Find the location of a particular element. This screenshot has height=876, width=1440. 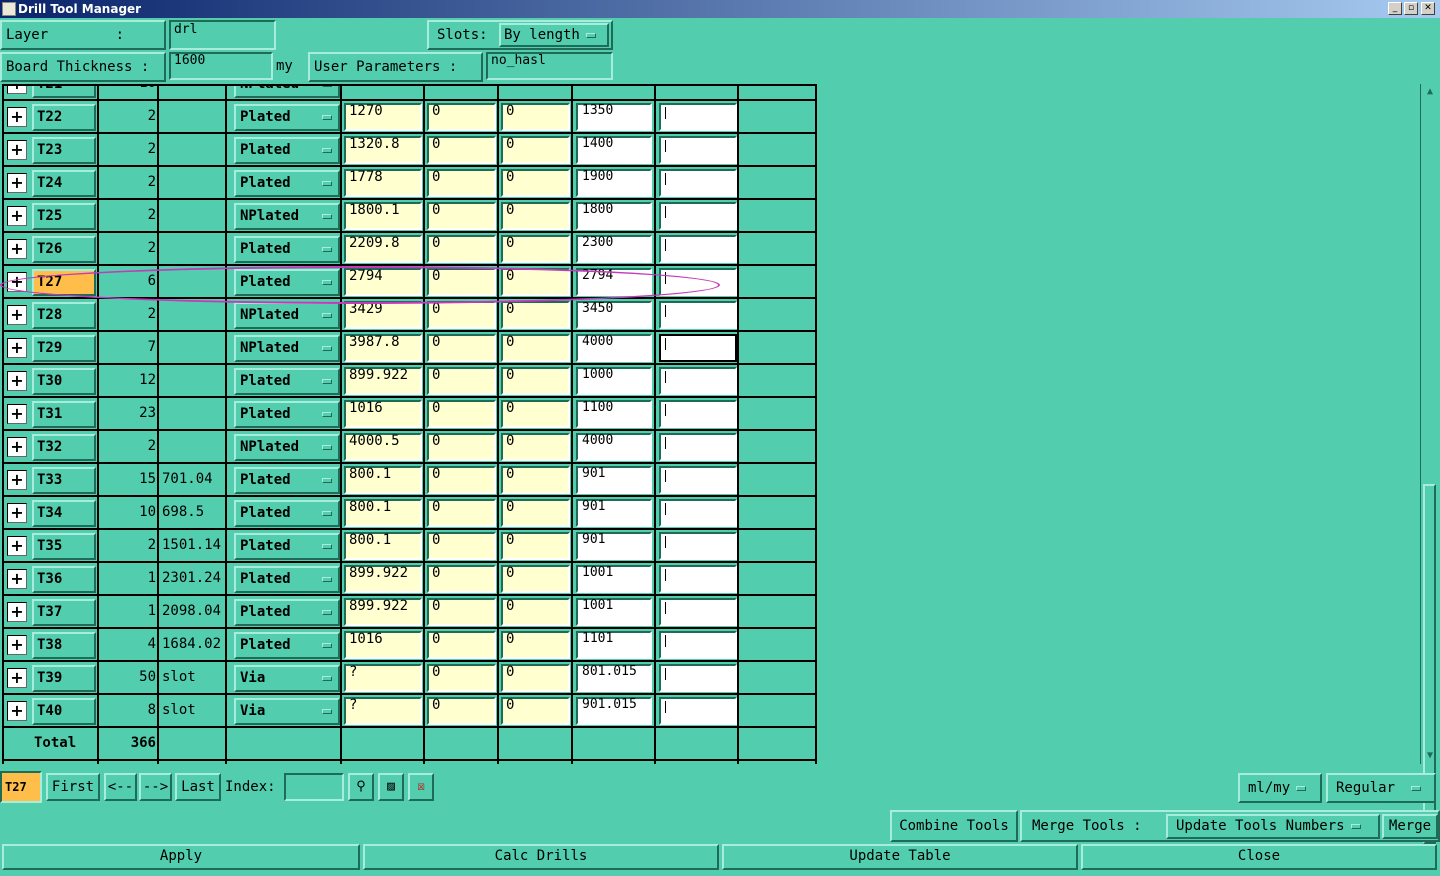

slots-dropdown: By length is located at coordinates (554, 35).